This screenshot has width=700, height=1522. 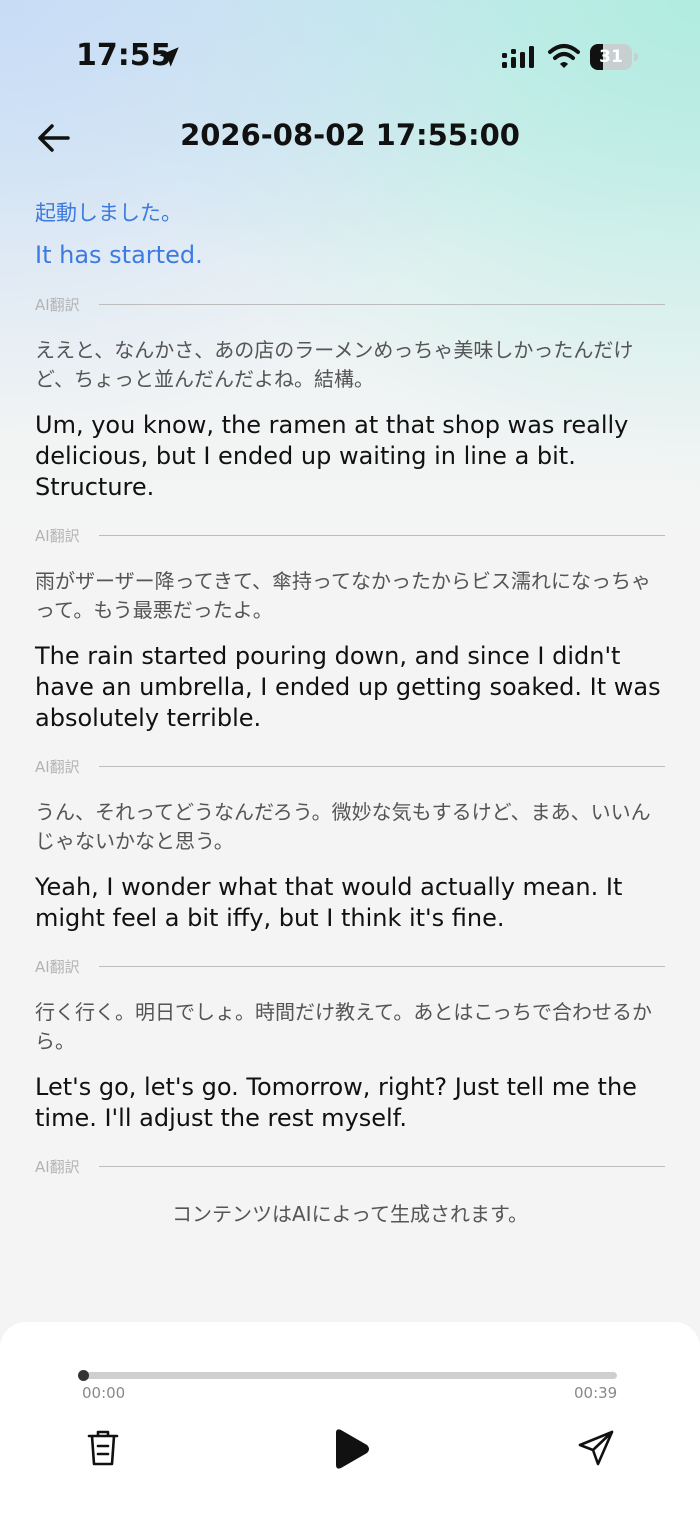 I want to click on source-text: 行く行く。明日でしょ。時間だけ教えて。あとはこっちで合わせるから。, so click(x=343, y=1026).